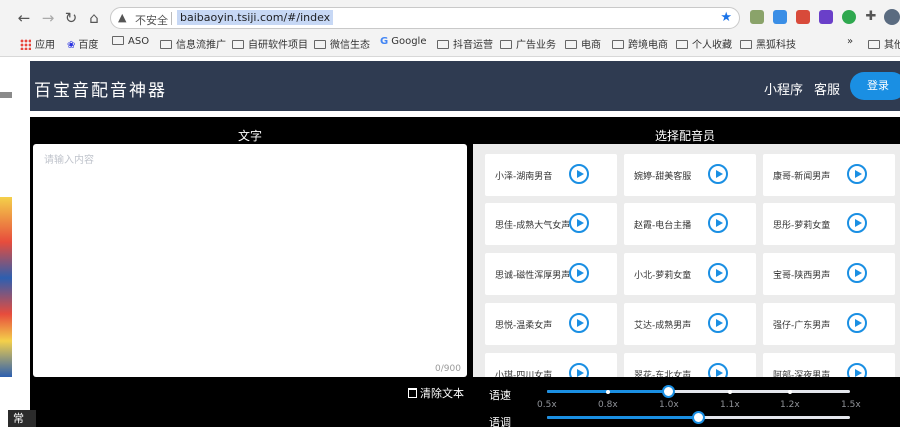 The image size is (900, 427). Describe the element at coordinates (88, 45) in the screenshot. I see `bookmark-label: 百度` at that location.